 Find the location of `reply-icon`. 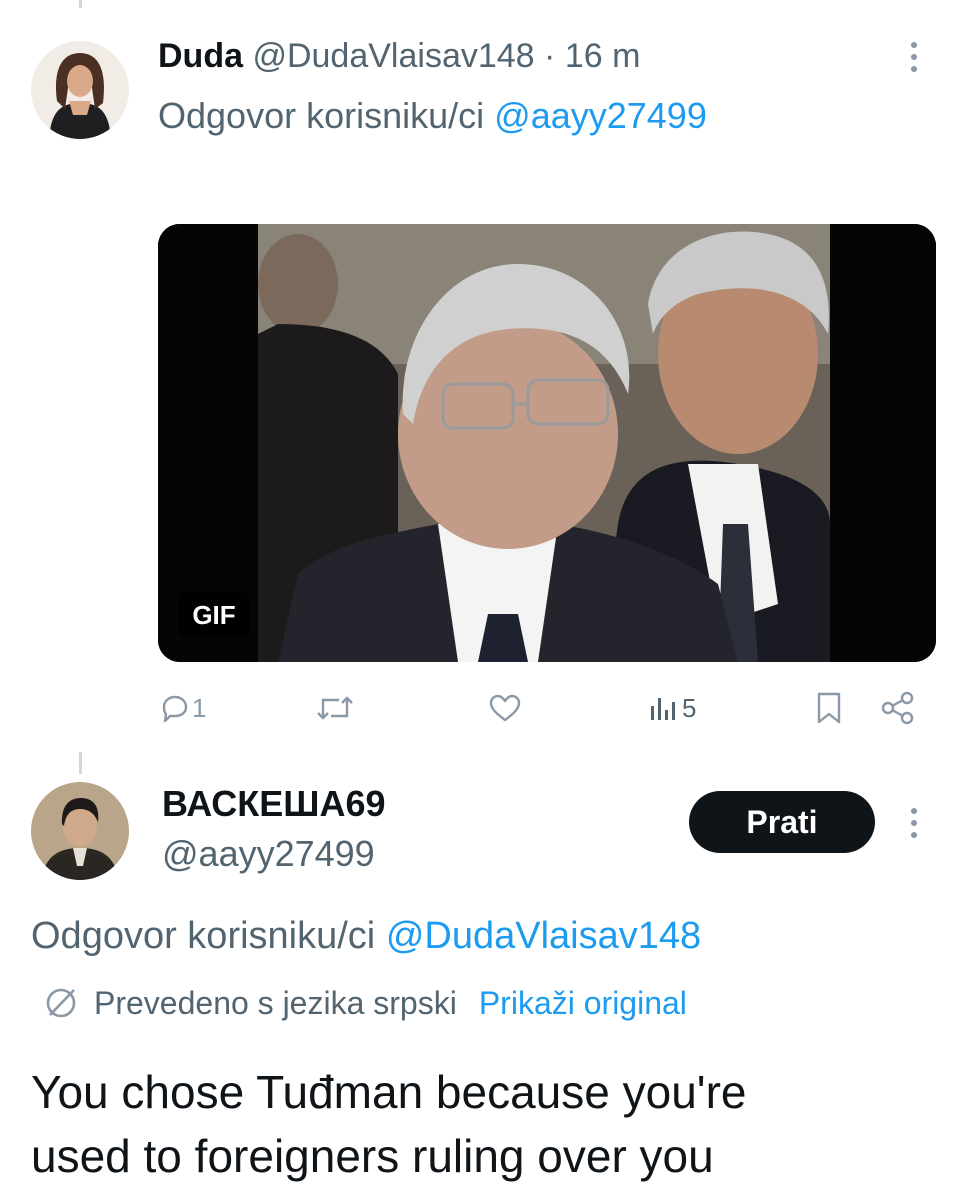

reply-icon is located at coordinates (175, 709).